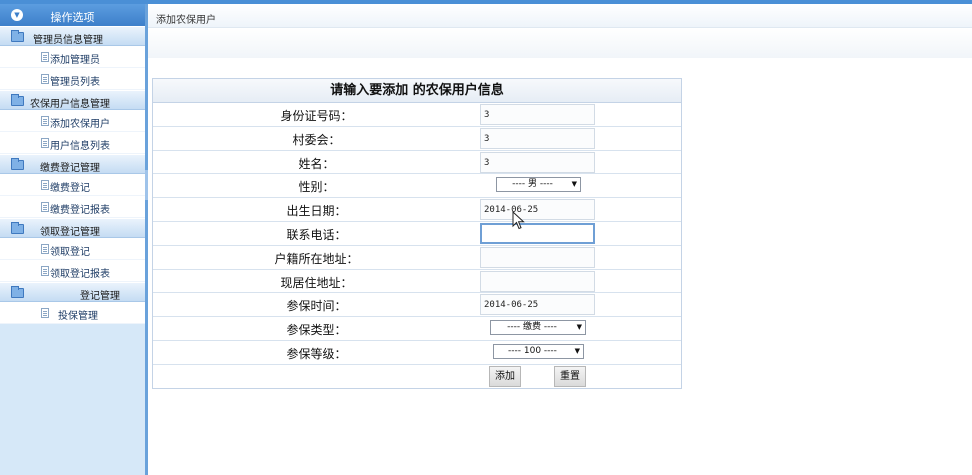 This screenshot has width=972, height=475. I want to click on sidebar-group-admin: 管理员信息管理, so click(72, 36).